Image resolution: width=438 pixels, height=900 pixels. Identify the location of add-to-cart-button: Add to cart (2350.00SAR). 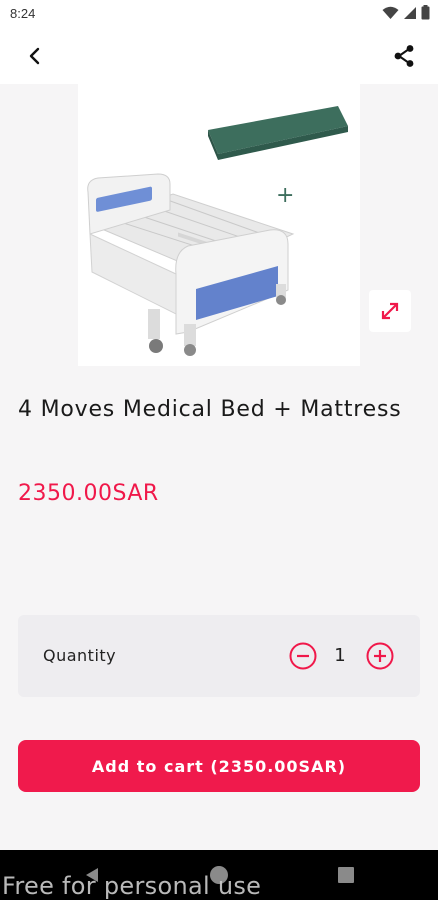
(219, 766).